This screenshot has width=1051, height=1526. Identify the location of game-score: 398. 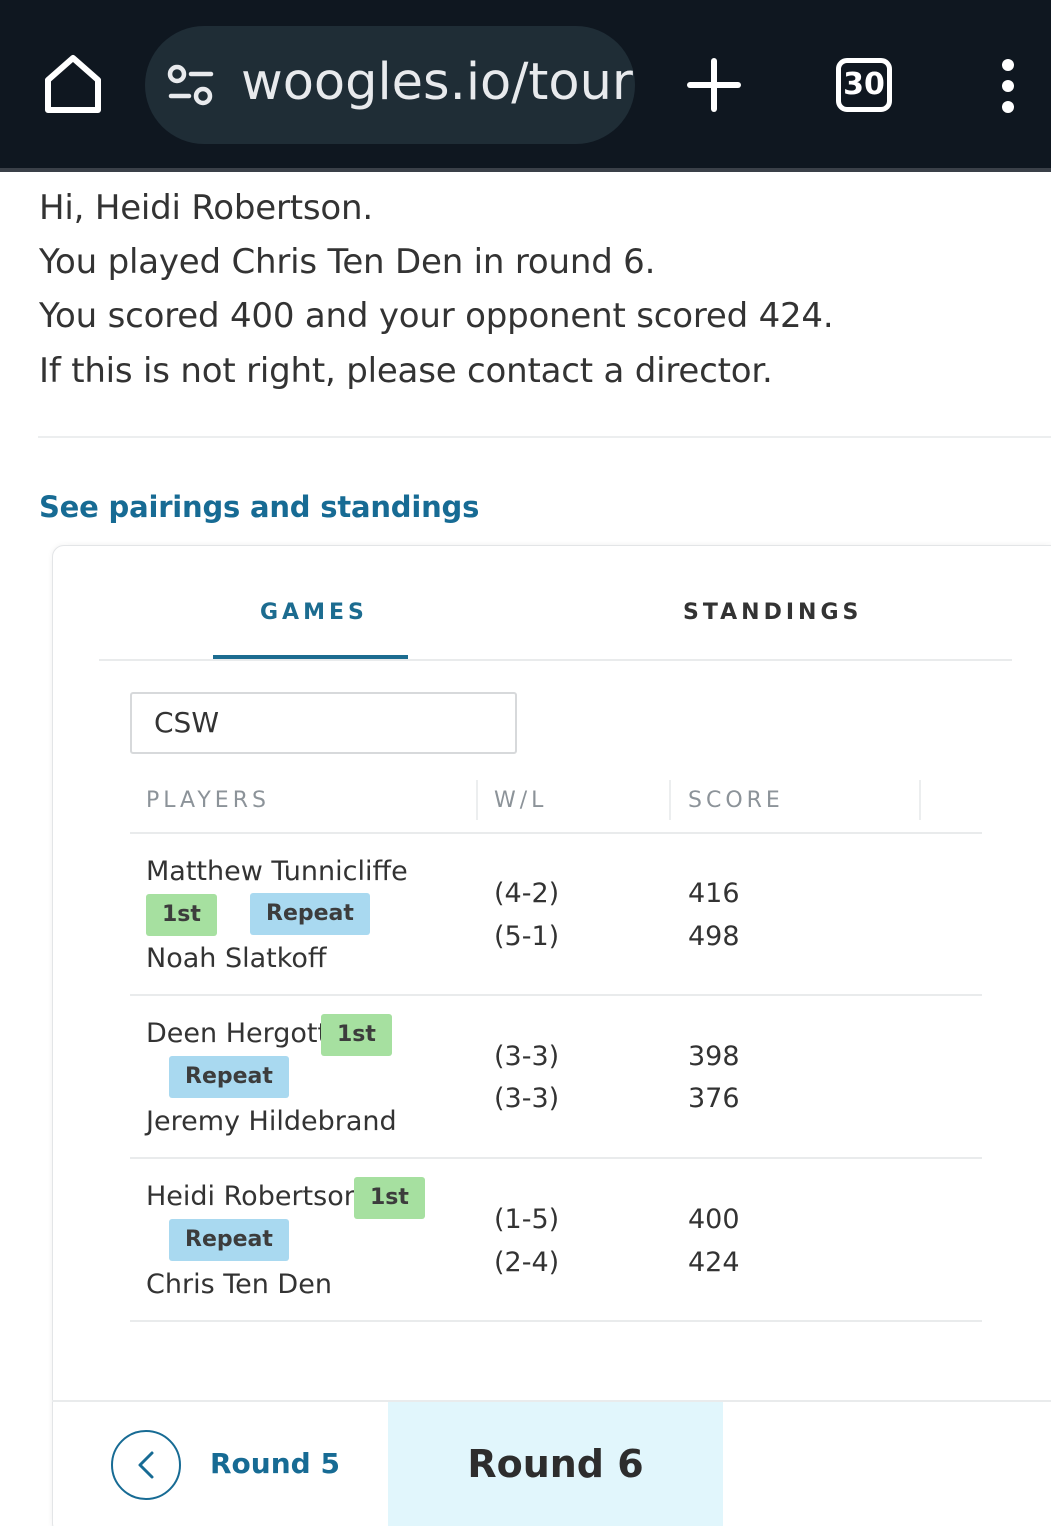
(714, 1056).